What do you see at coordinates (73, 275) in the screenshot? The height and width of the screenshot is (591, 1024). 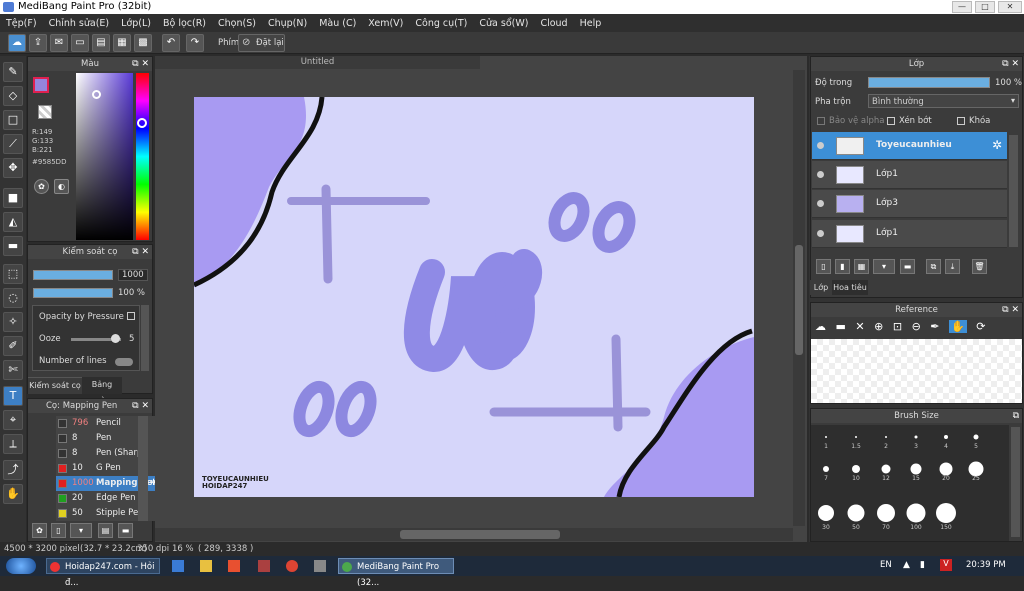 I see `brush-size-slider` at bounding box center [73, 275].